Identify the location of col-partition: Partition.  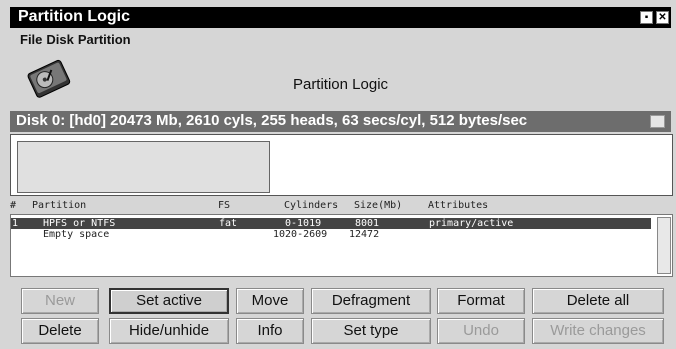
(59, 205).